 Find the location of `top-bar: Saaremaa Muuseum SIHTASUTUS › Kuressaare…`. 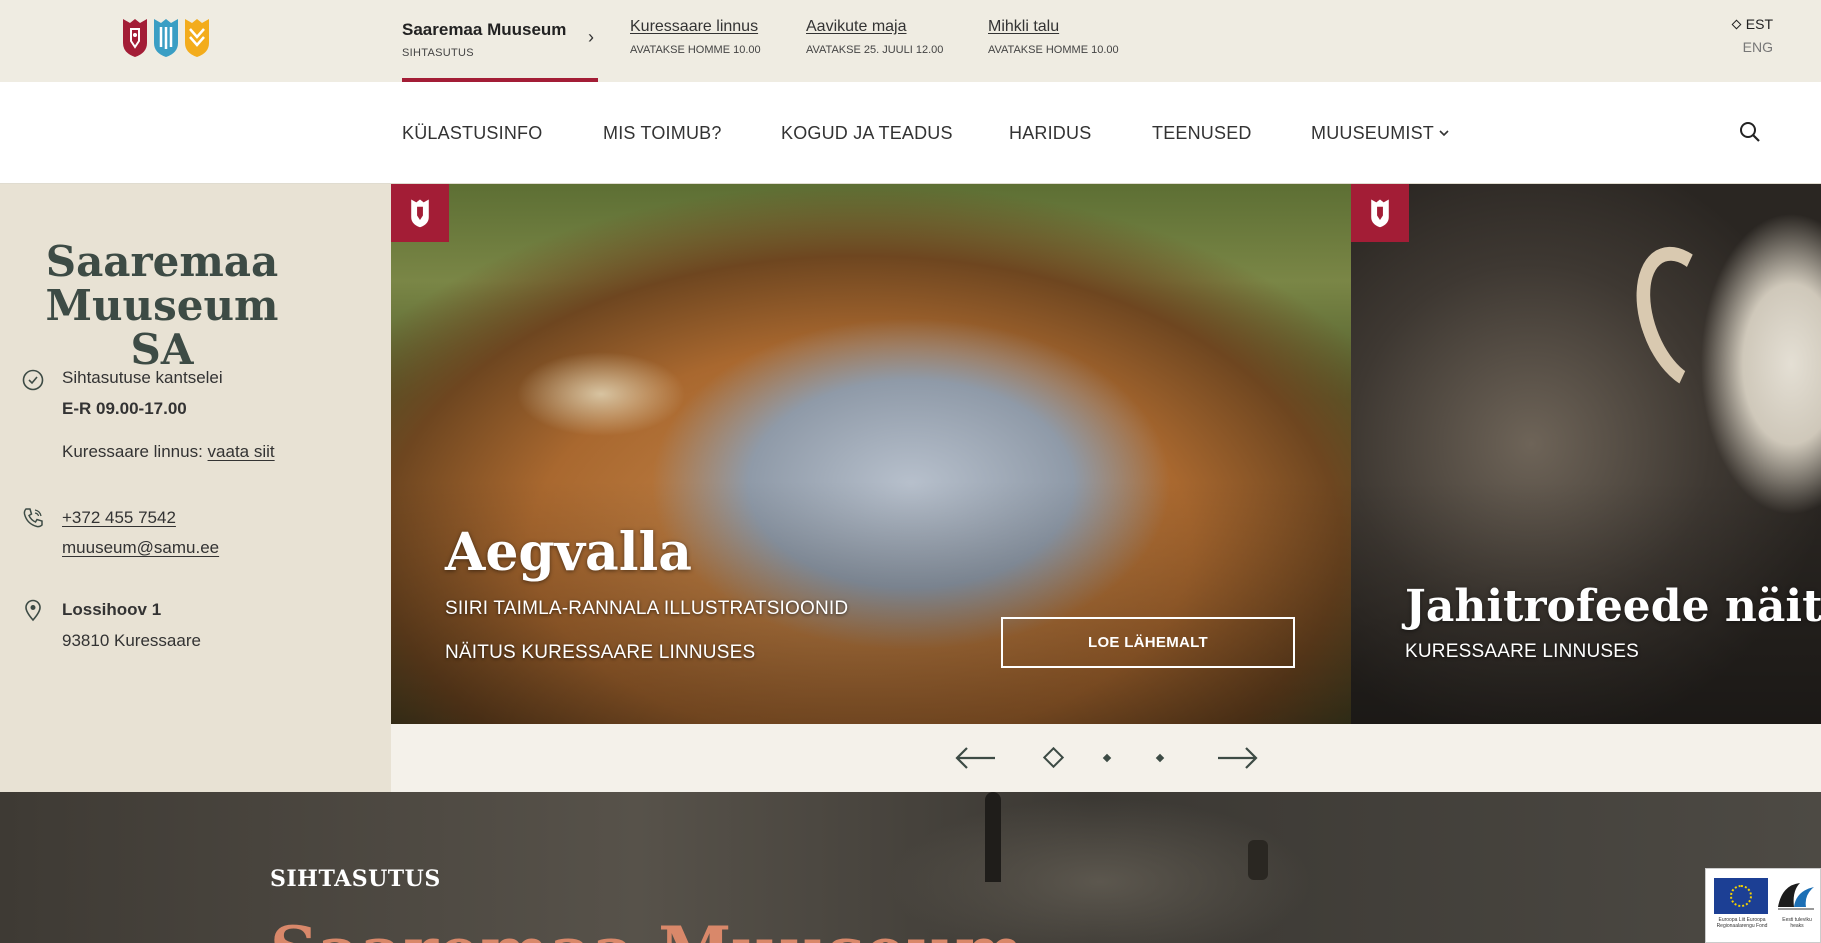

top-bar: Saaremaa Muuseum SIHTASUTUS › Kuressaare… is located at coordinates (910, 41).